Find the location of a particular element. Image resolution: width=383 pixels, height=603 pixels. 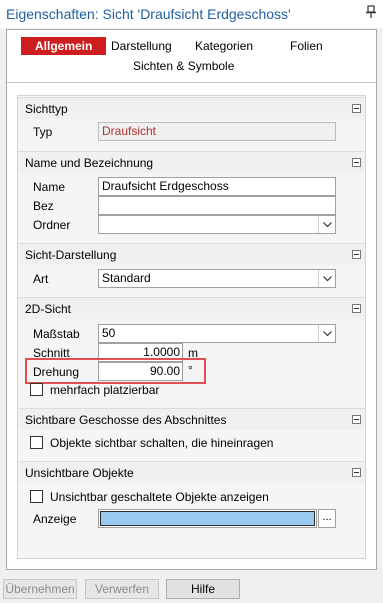

tab-kategorien: Kategorien is located at coordinates (224, 46).